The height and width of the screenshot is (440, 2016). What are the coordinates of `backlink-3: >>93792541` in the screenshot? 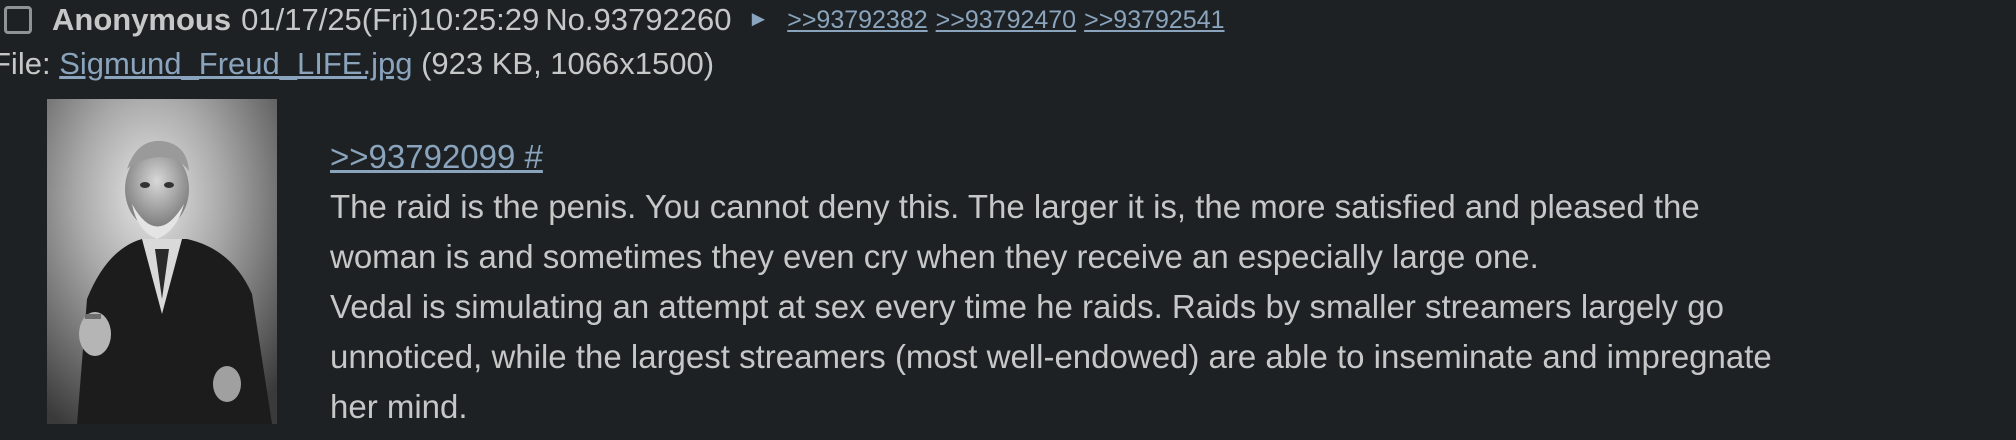 It's located at (1154, 20).